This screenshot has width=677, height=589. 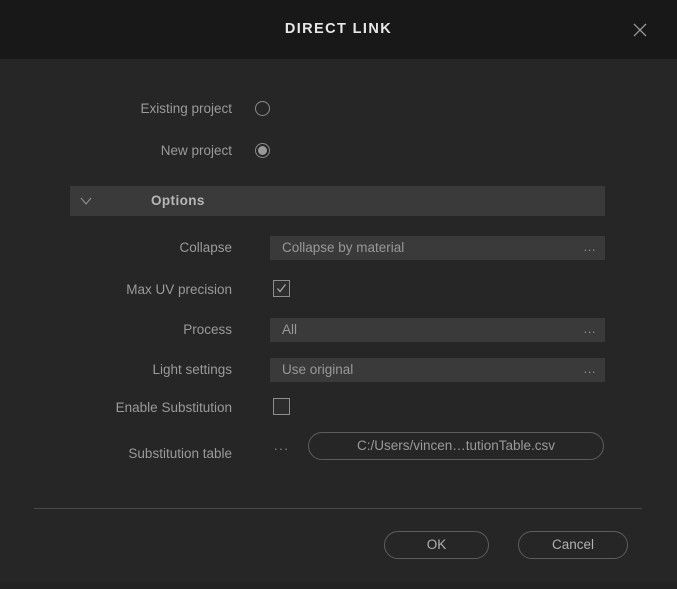 I want to click on light-settings-dropdown-value: Use original, so click(x=318, y=369).